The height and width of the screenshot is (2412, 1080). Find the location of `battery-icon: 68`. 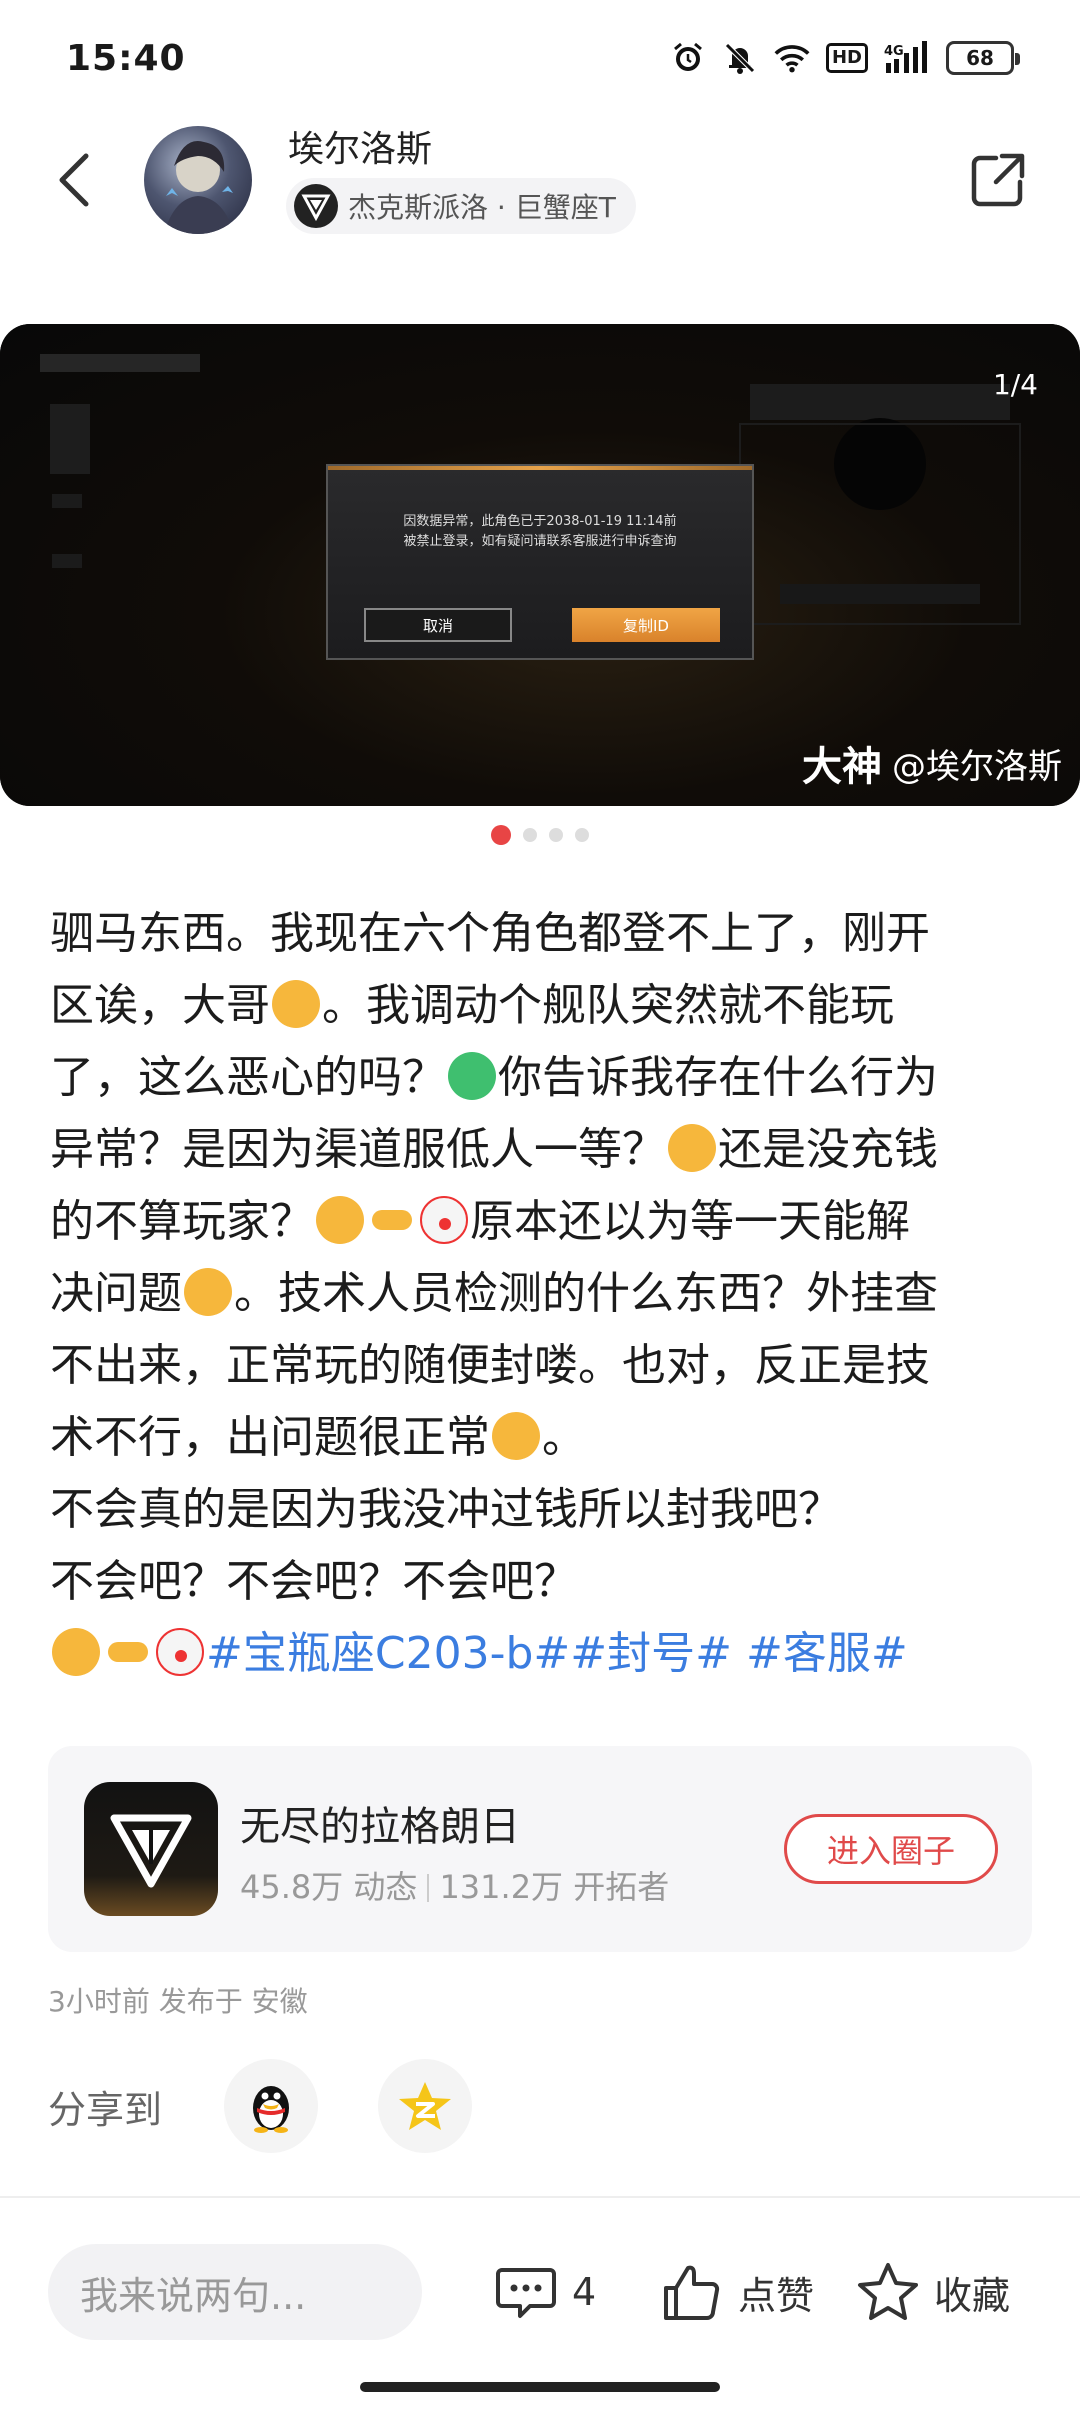

battery-icon: 68 is located at coordinates (983, 58).